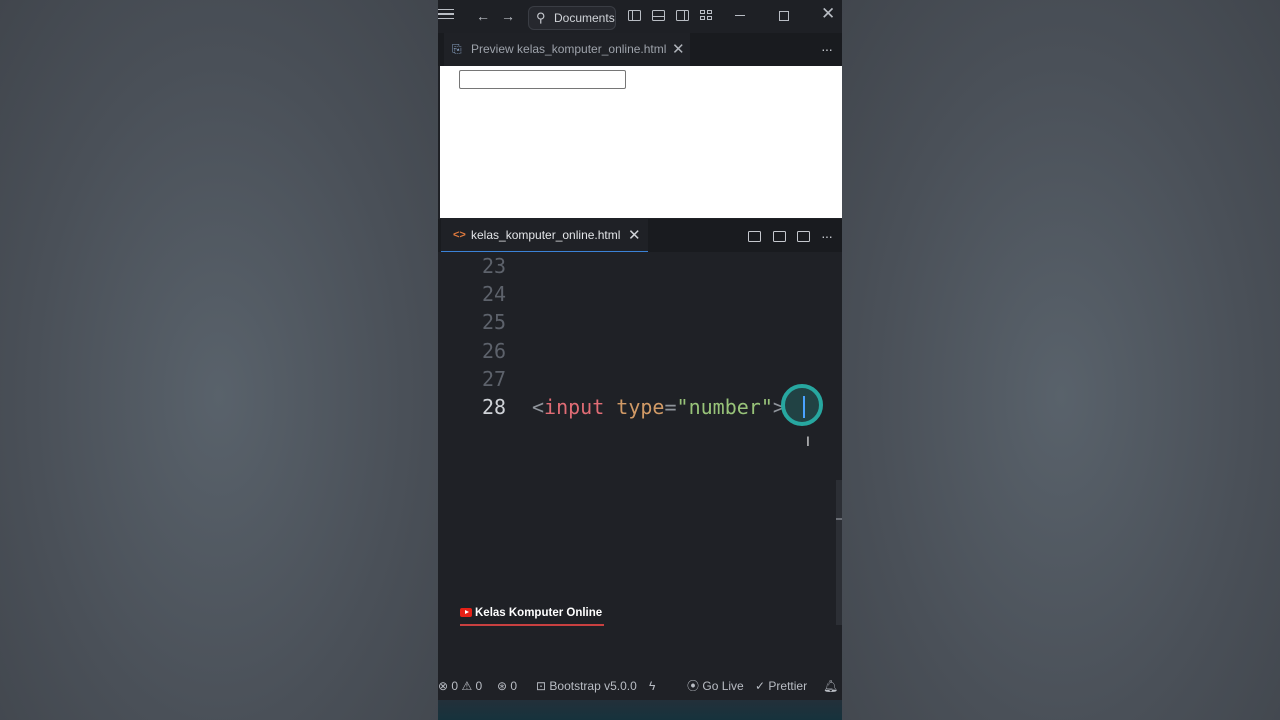 This screenshot has height=720, width=1280. I want to click on ports-count: 0, so click(514, 686).